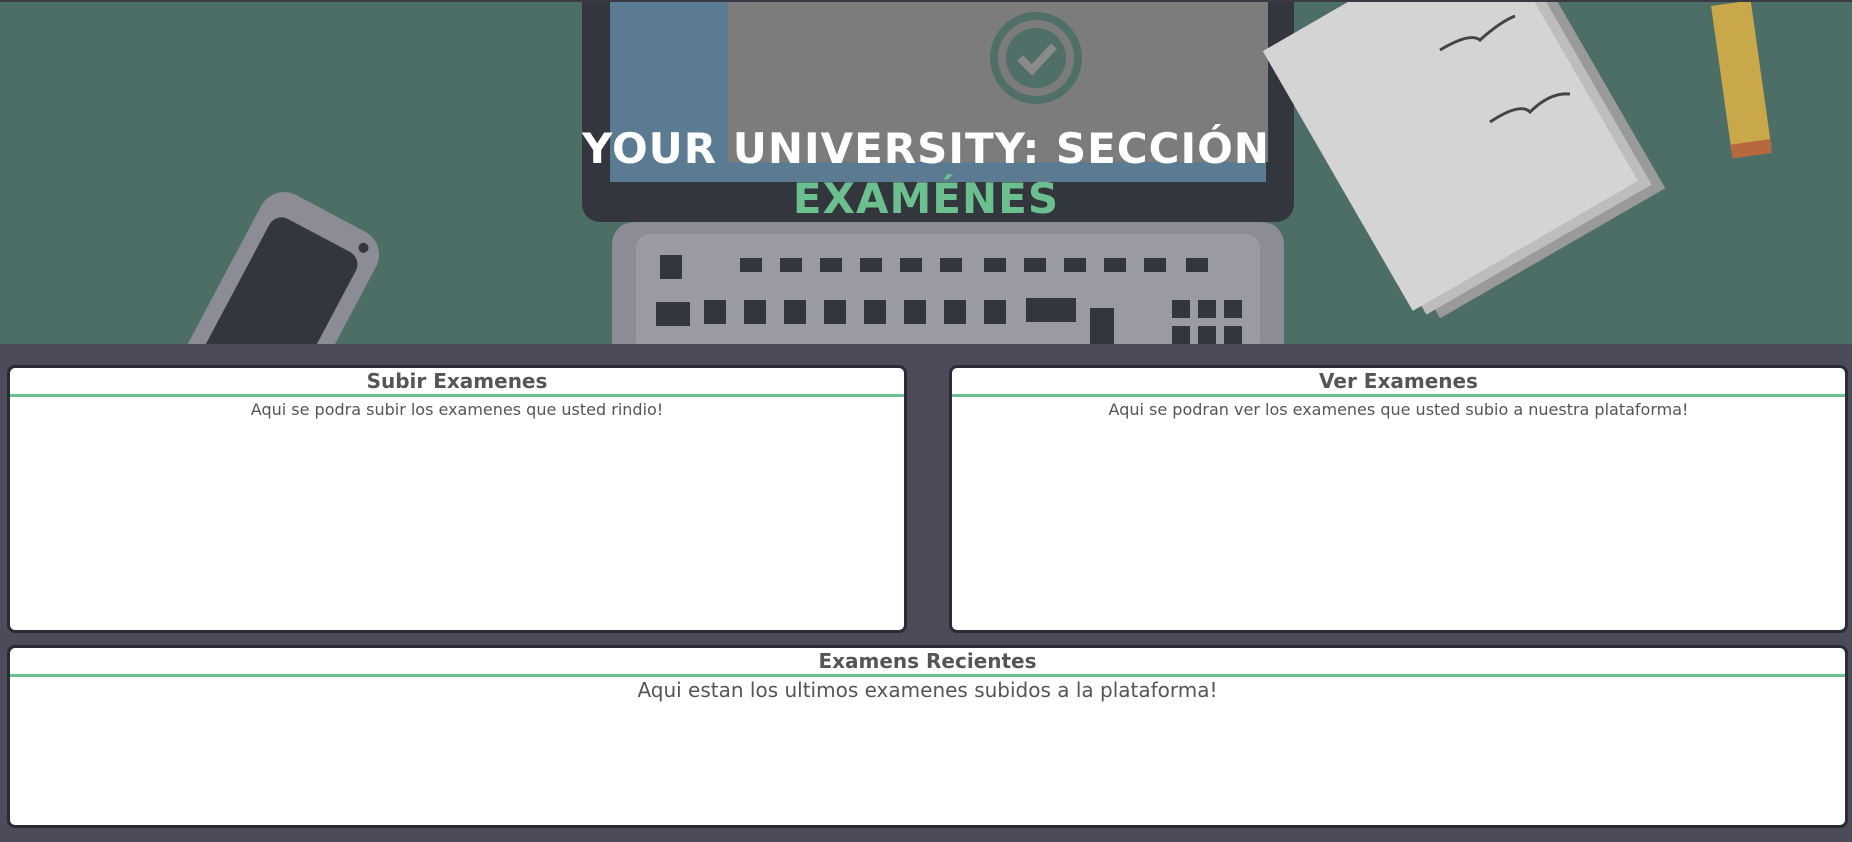 This screenshot has height=842, width=1852. Describe the element at coordinates (927, 662) in the screenshot. I see `recent-exams-title: Examens Recientes` at that location.